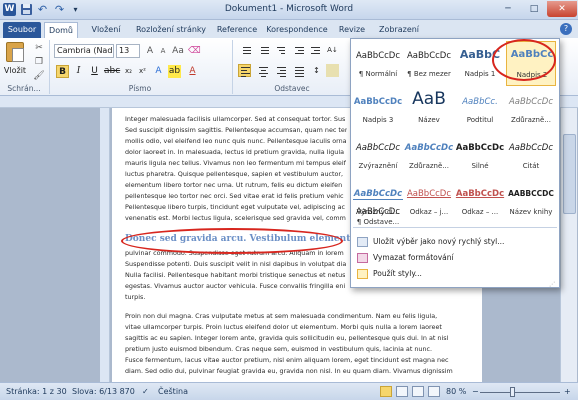 The height and width of the screenshot is (400, 578). What do you see at coordinates (562, 9) in the screenshot?
I see `close-button: ✕` at bounding box center [562, 9].